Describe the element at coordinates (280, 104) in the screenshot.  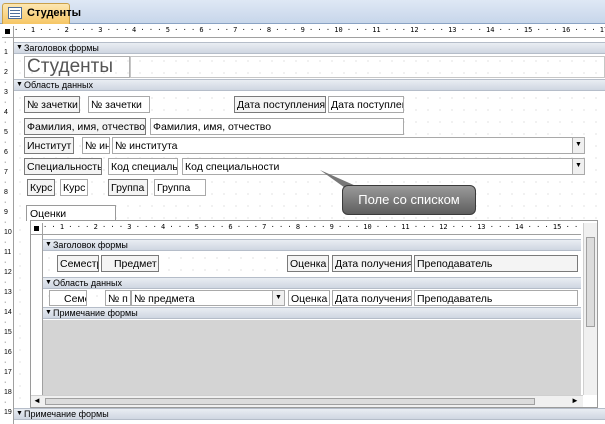
I see `admission-date-label: Дата поступления` at that location.